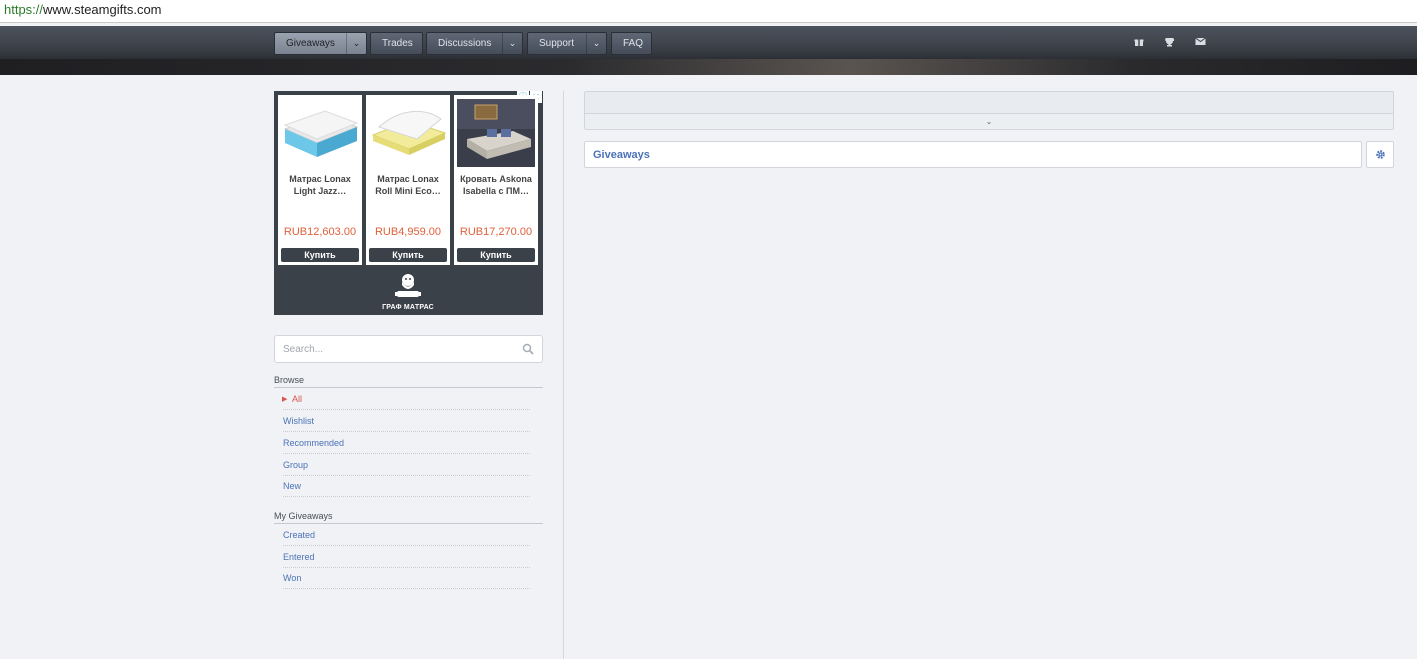 The height and width of the screenshot is (659, 1417). Describe the element at coordinates (285, 399) in the screenshot. I see `caret-right-icon: ▶` at that location.